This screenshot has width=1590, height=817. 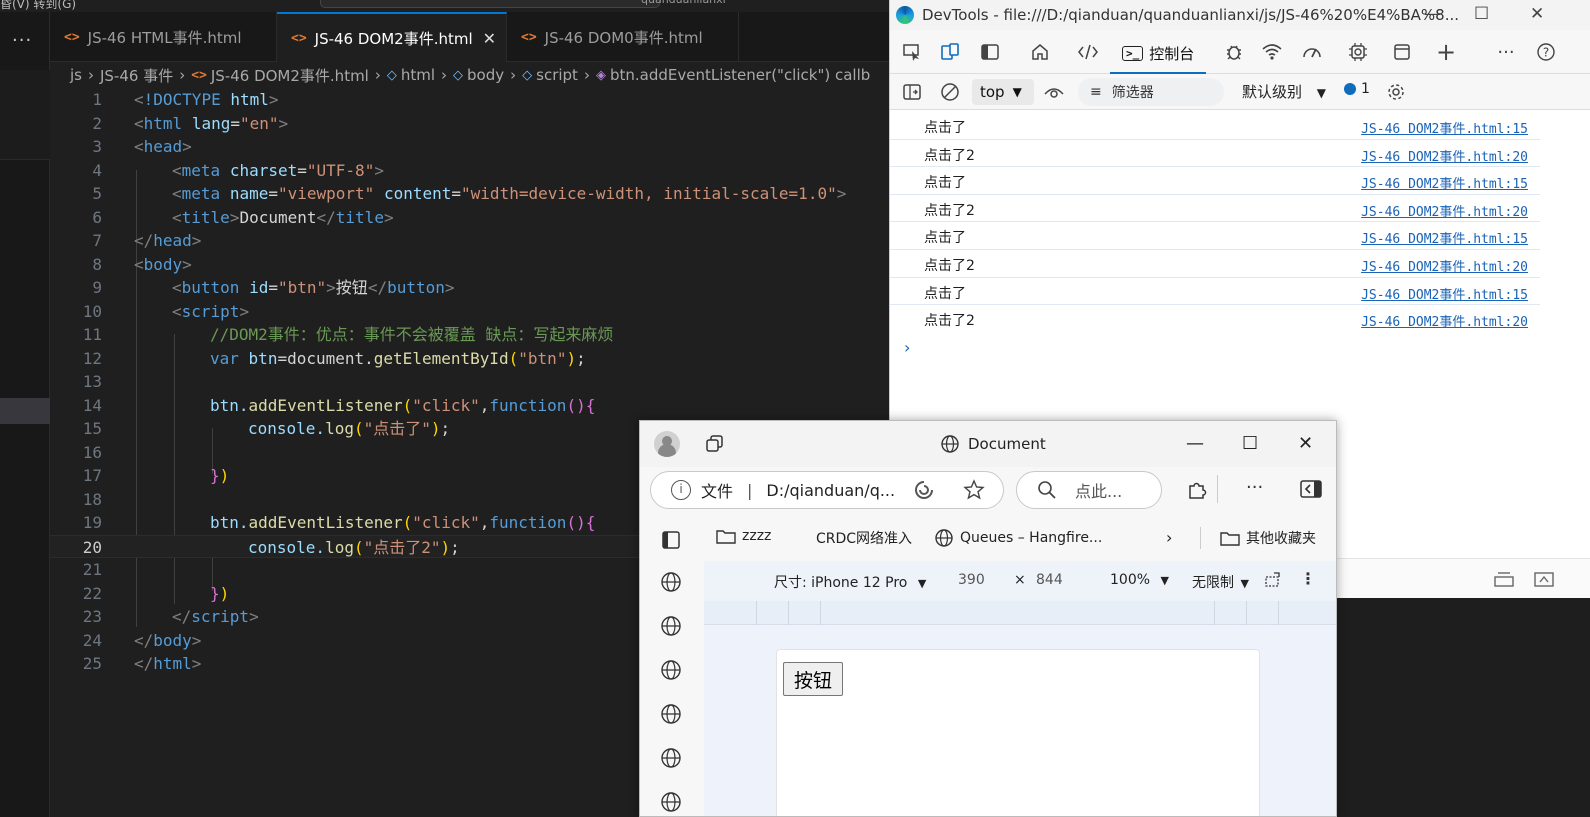 What do you see at coordinates (1284, 91) in the screenshot?
I see `log-level-dropdown: 默认级别 ▼` at bounding box center [1284, 91].